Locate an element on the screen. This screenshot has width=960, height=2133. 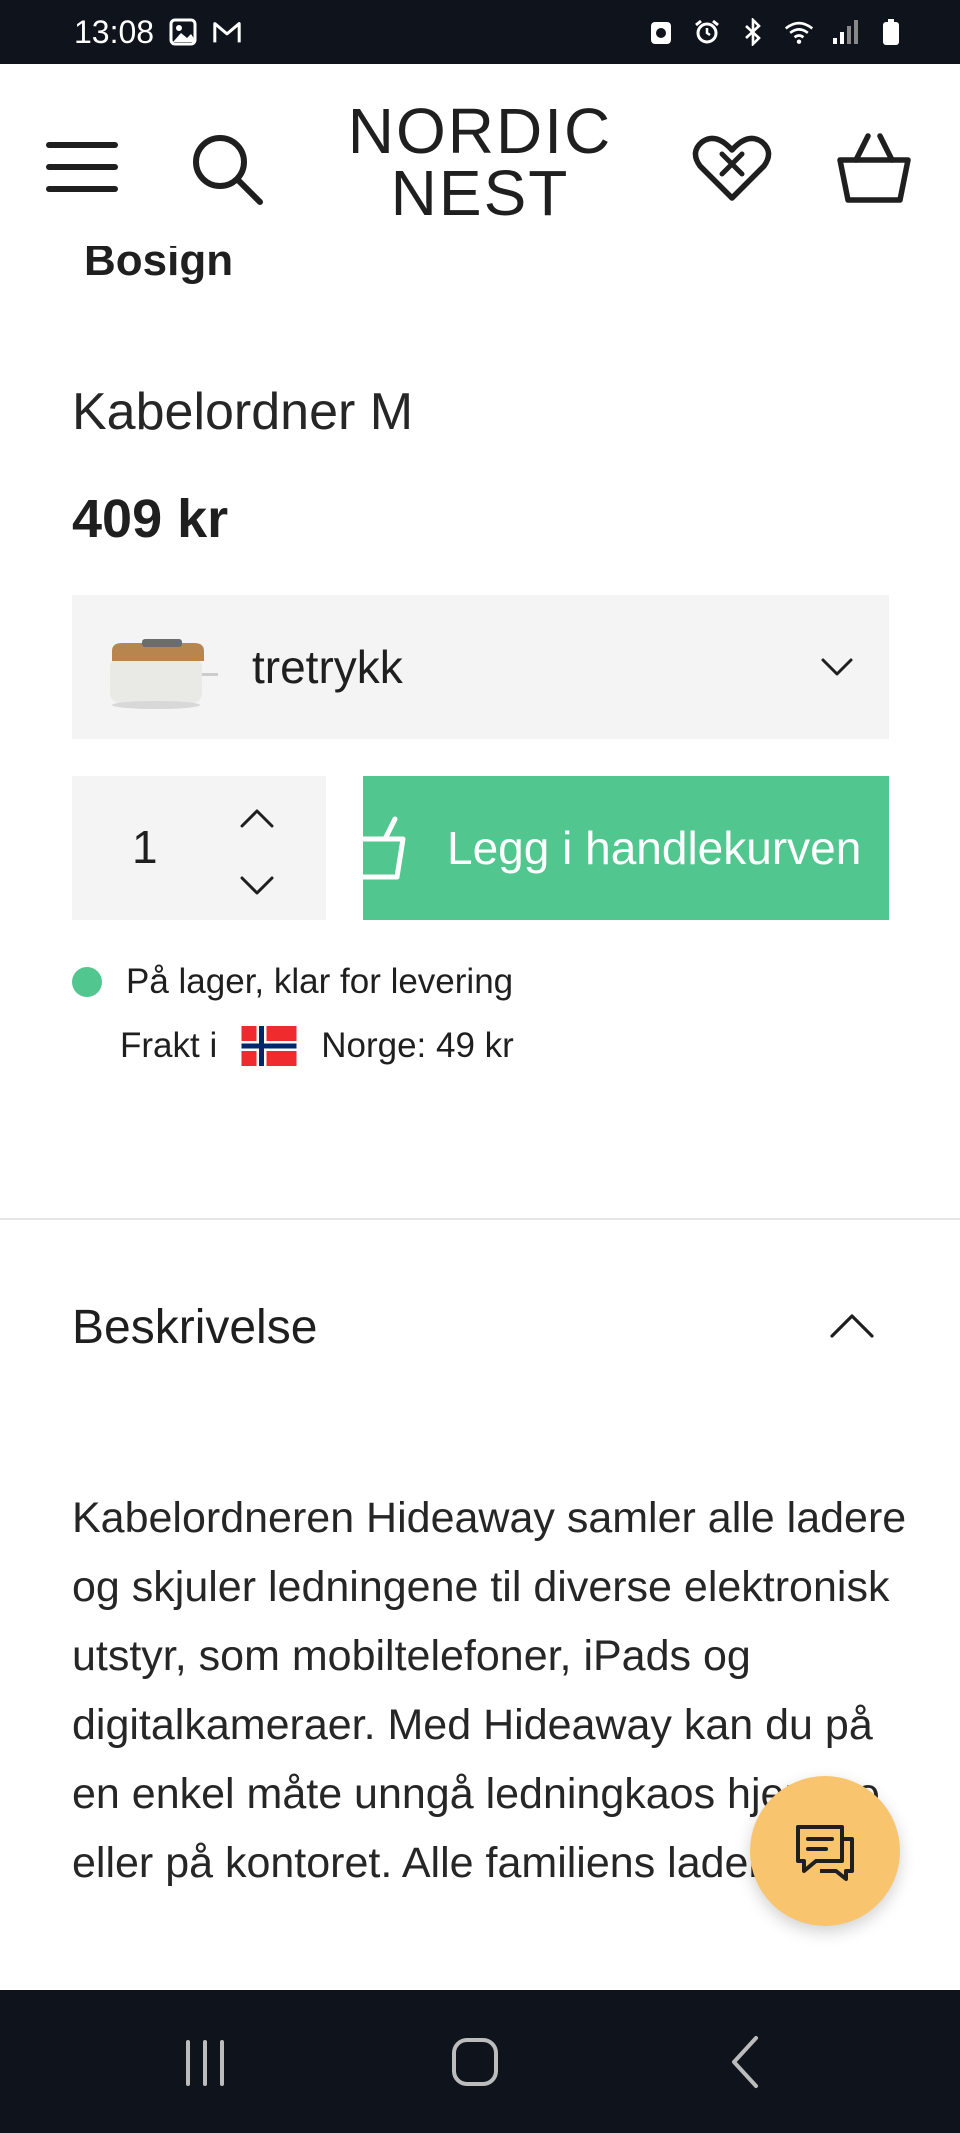
product-price: 409 kr is located at coordinates (150, 519).